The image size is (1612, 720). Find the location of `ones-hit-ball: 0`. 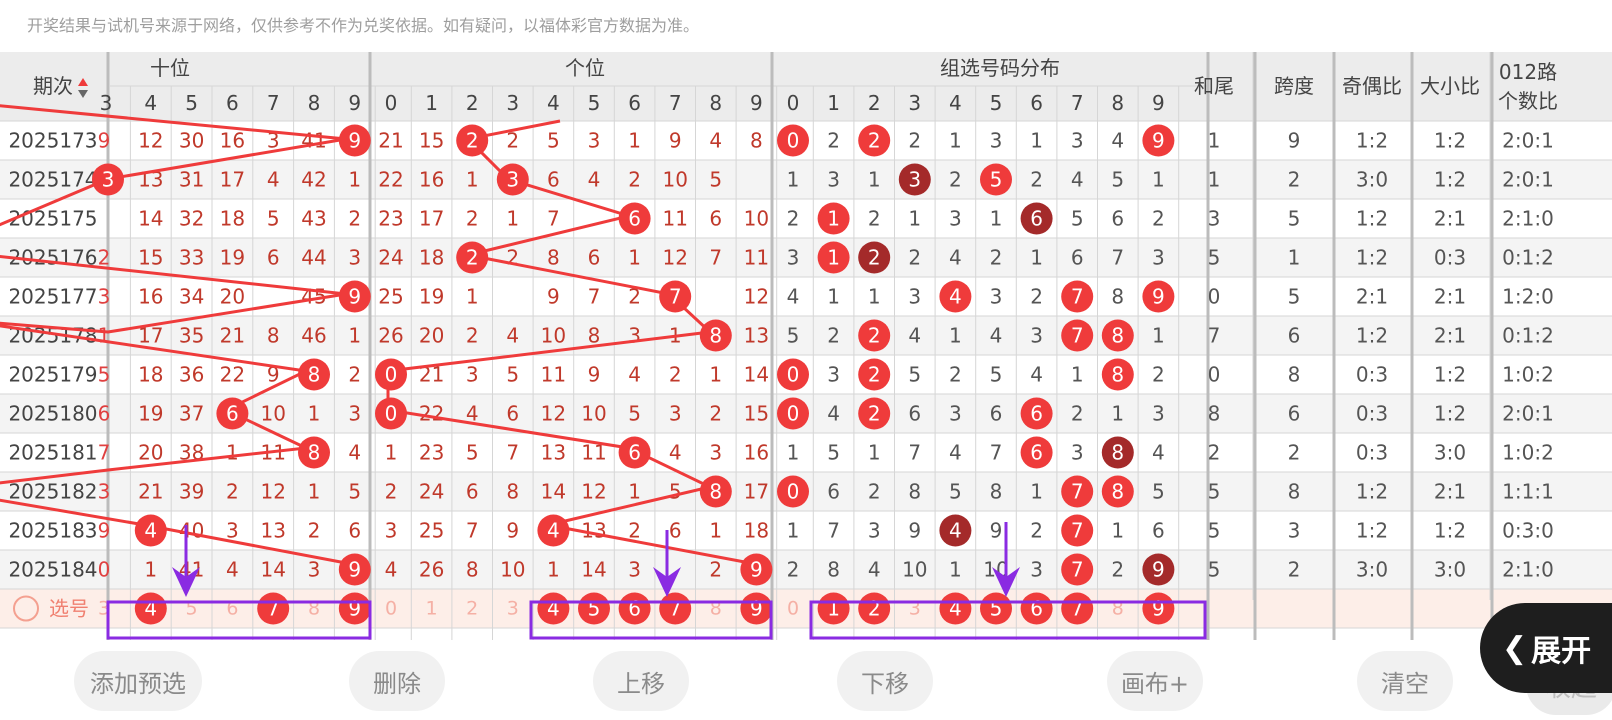

ones-hit-ball: 0 is located at coordinates (391, 413).